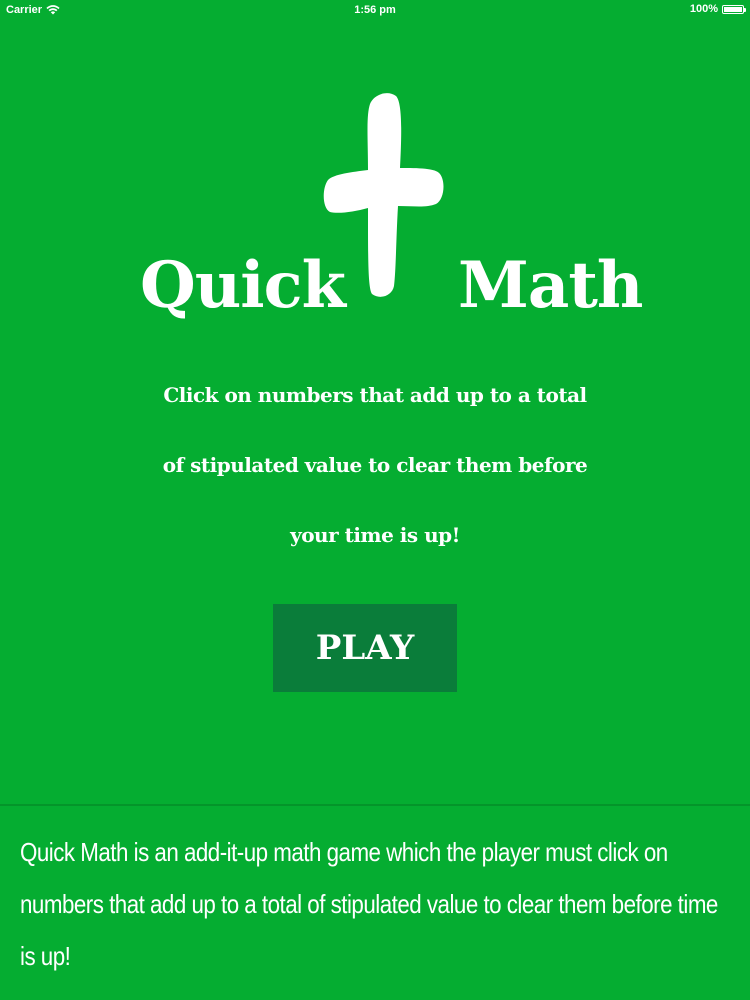 This screenshot has width=750, height=1000. I want to click on status-right: 100%, so click(717, 9).